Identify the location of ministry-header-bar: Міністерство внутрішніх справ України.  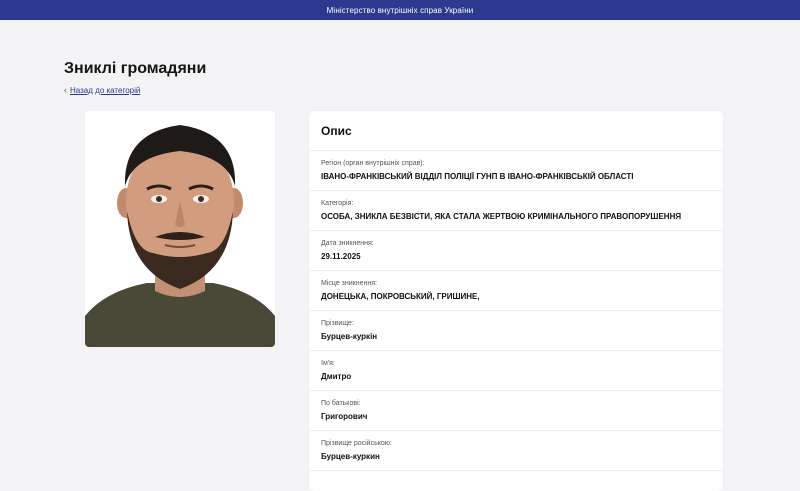
(400, 10).